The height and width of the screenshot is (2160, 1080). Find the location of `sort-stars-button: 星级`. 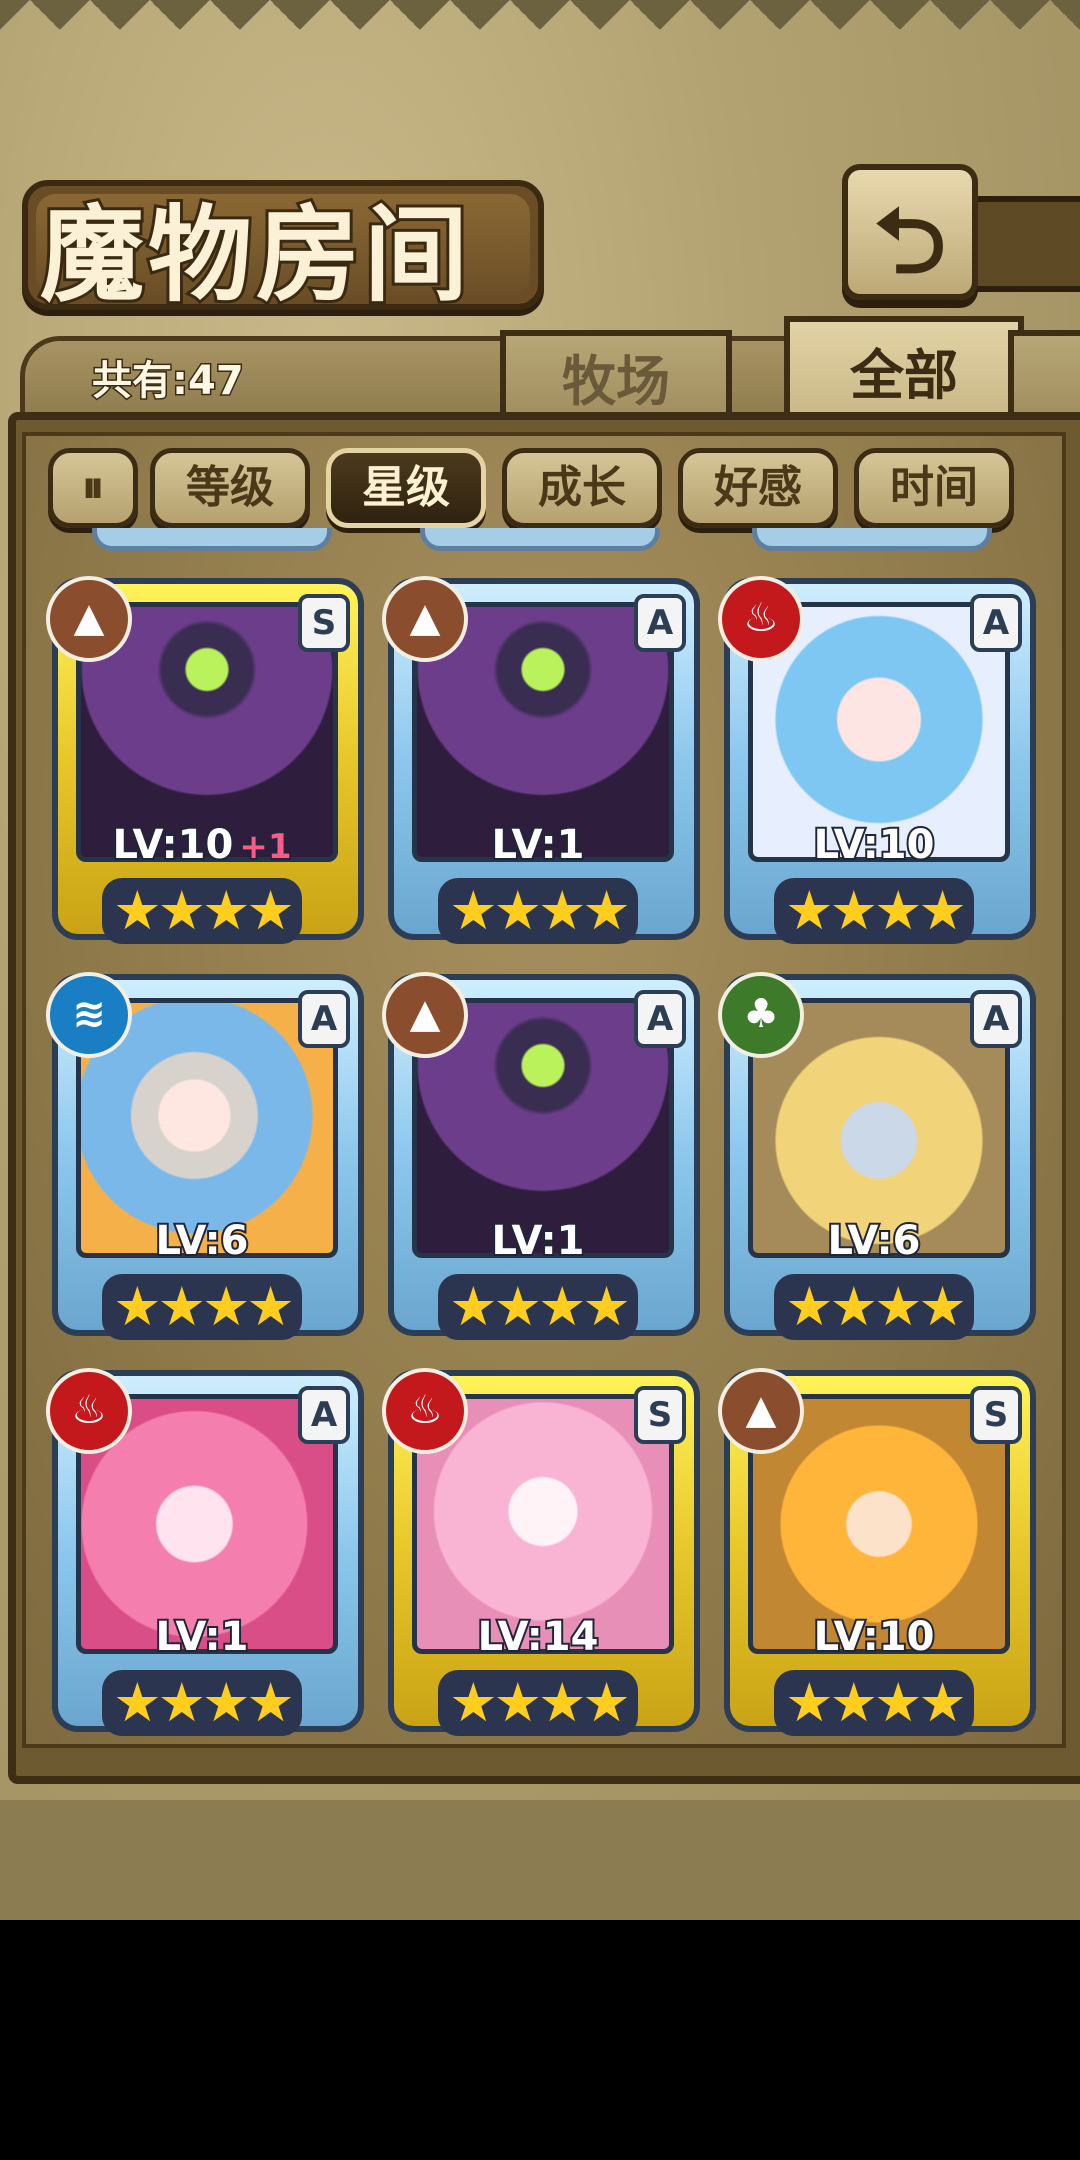

sort-stars-button: 星级 is located at coordinates (406, 488).